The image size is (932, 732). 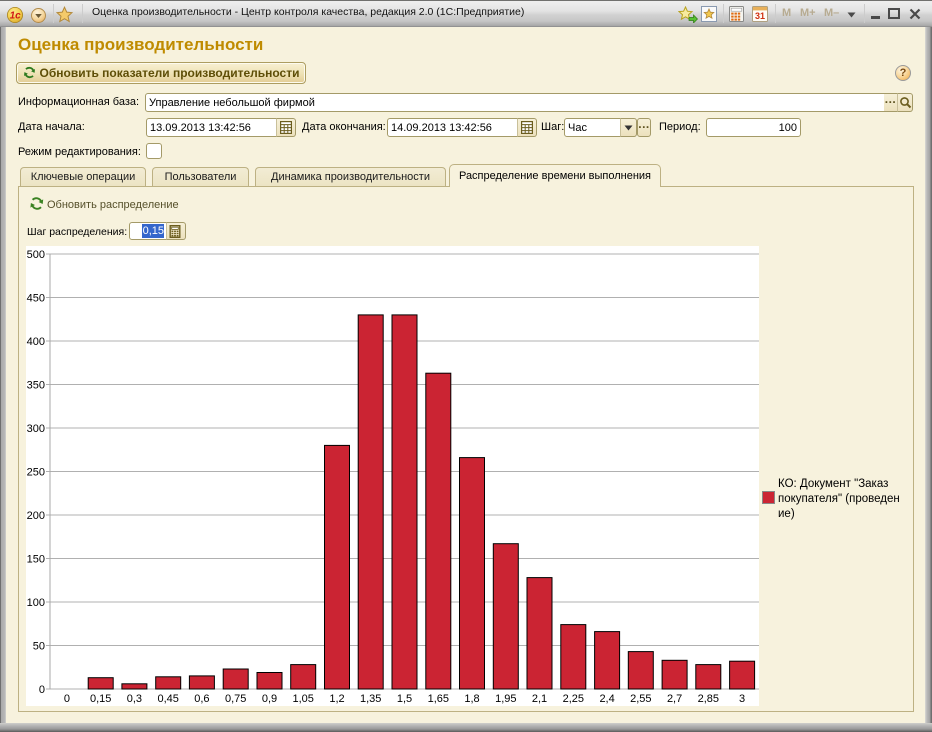 I want to click on svg-text: 1,35, so click(x=370, y=699).